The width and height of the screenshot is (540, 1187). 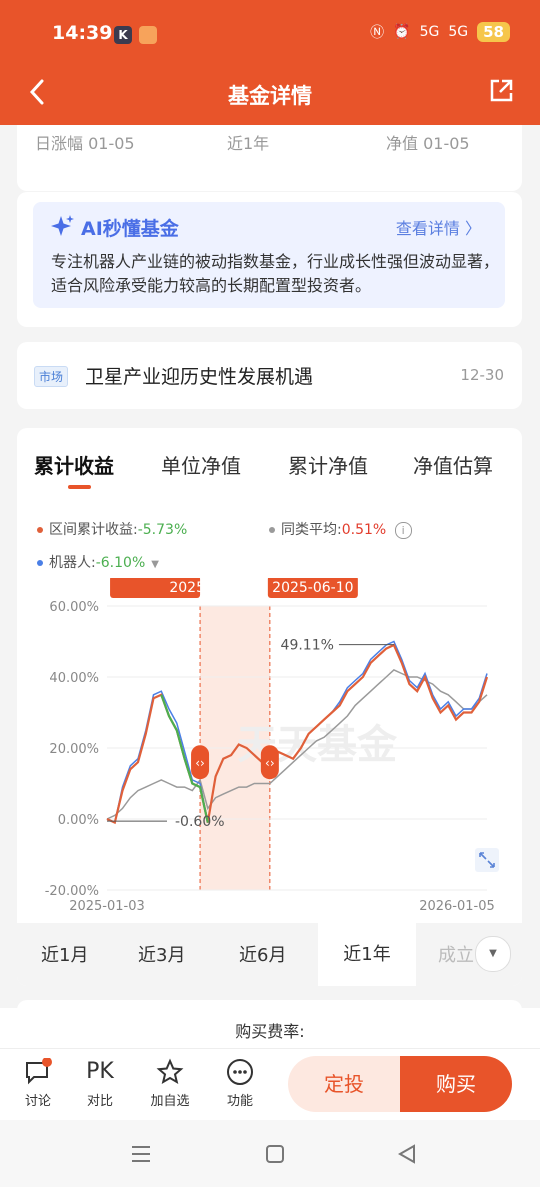 I want to click on tab-nav-estimate: 净值估算, so click(x=453, y=464).